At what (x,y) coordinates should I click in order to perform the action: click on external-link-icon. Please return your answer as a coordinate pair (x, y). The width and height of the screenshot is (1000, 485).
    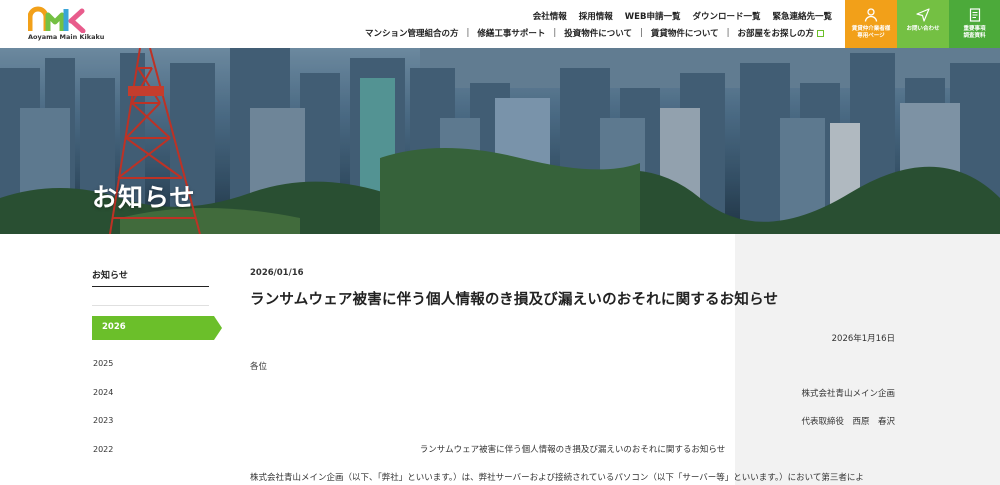
    Looking at the image, I should click on (820, 33).